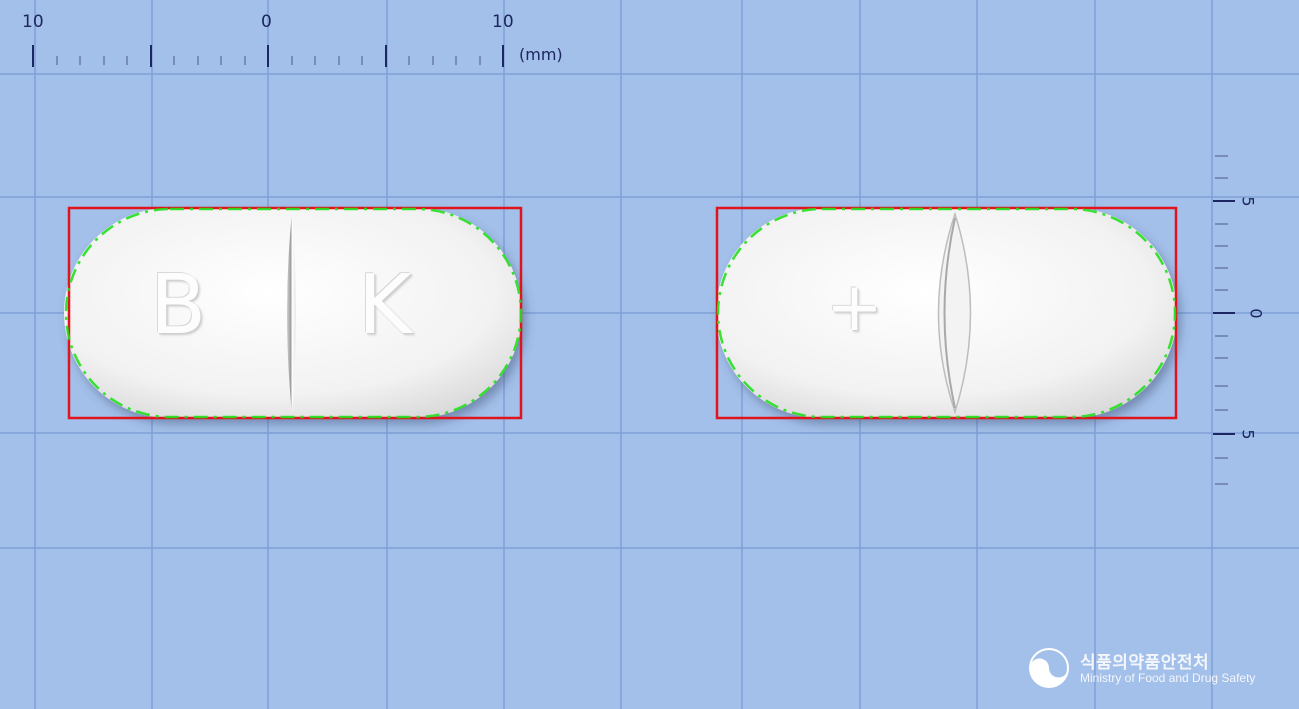 The image size is (1299, 709). Describe the element at coordinates (33, 22) in the screenshot. I see `ruler-label-left: 10` at that location.